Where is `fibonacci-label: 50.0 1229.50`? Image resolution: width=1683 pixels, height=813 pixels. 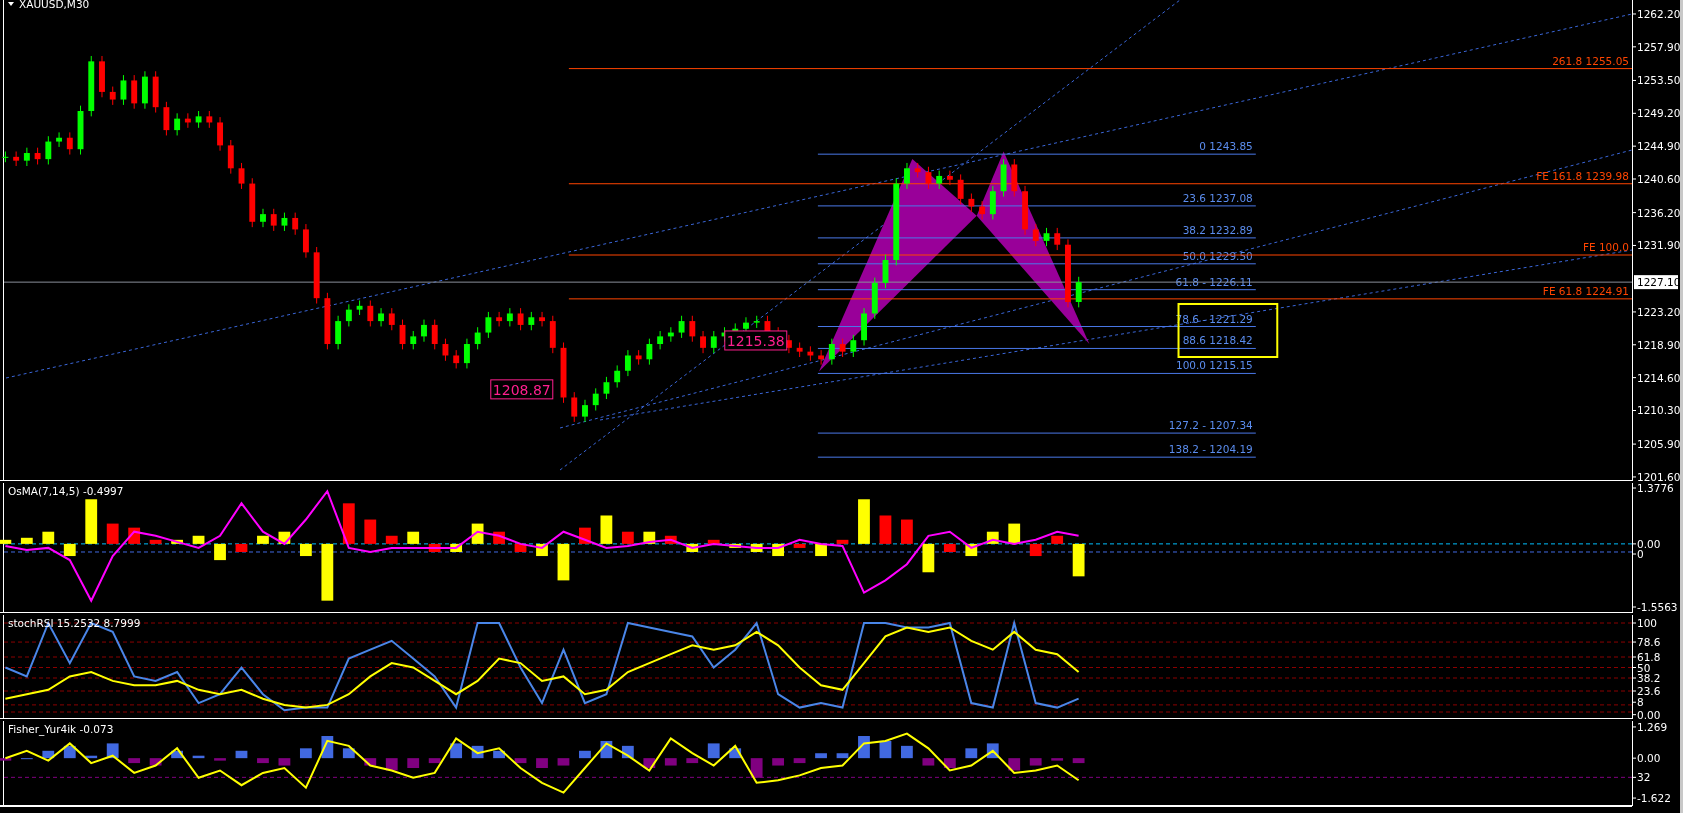 fibonacci-label: 50.0 1229.50 is located at coordinates (1217, 255).